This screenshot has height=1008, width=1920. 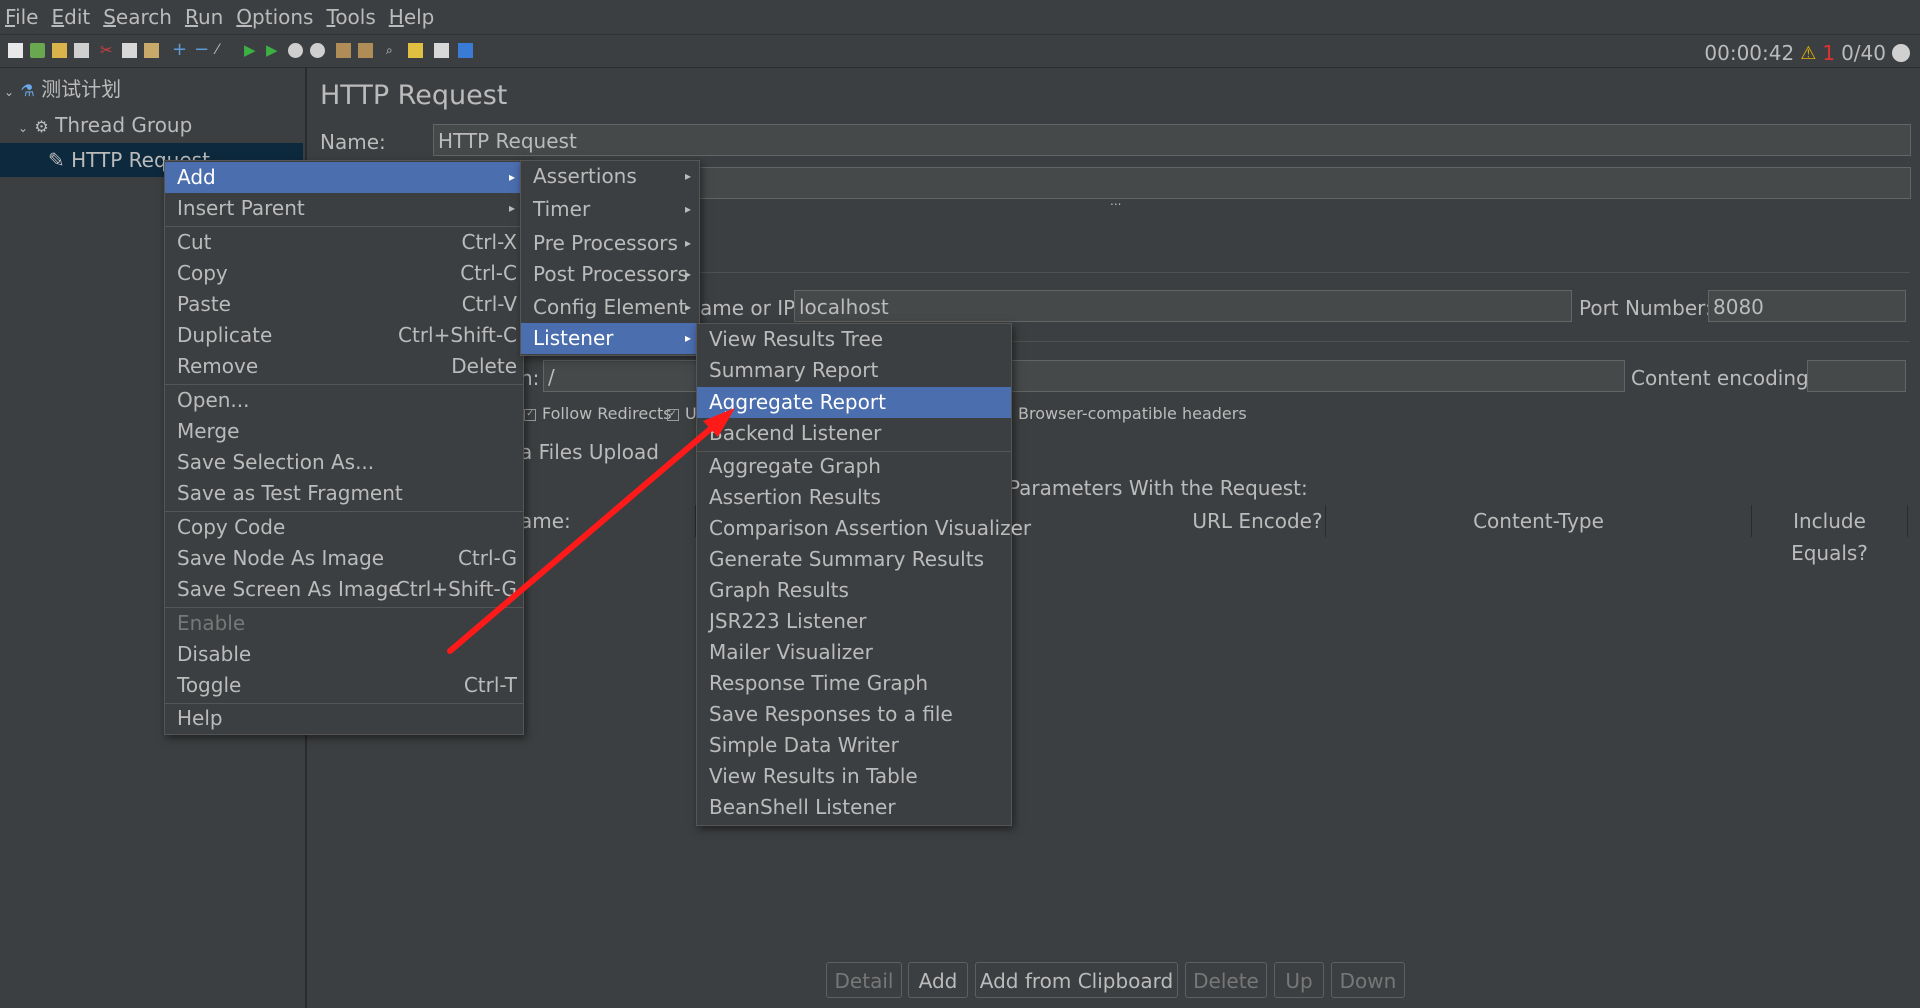 I want to click on warning-count: 1, so click(x=1828, y=53).